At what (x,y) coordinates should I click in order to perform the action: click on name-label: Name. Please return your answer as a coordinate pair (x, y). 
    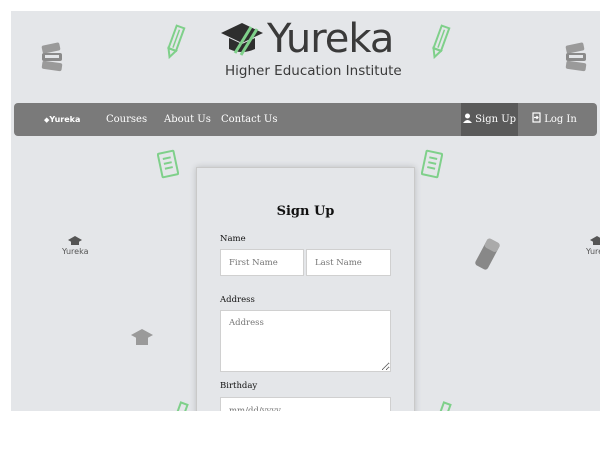
    Looking at the image, I should click on (233, 239).